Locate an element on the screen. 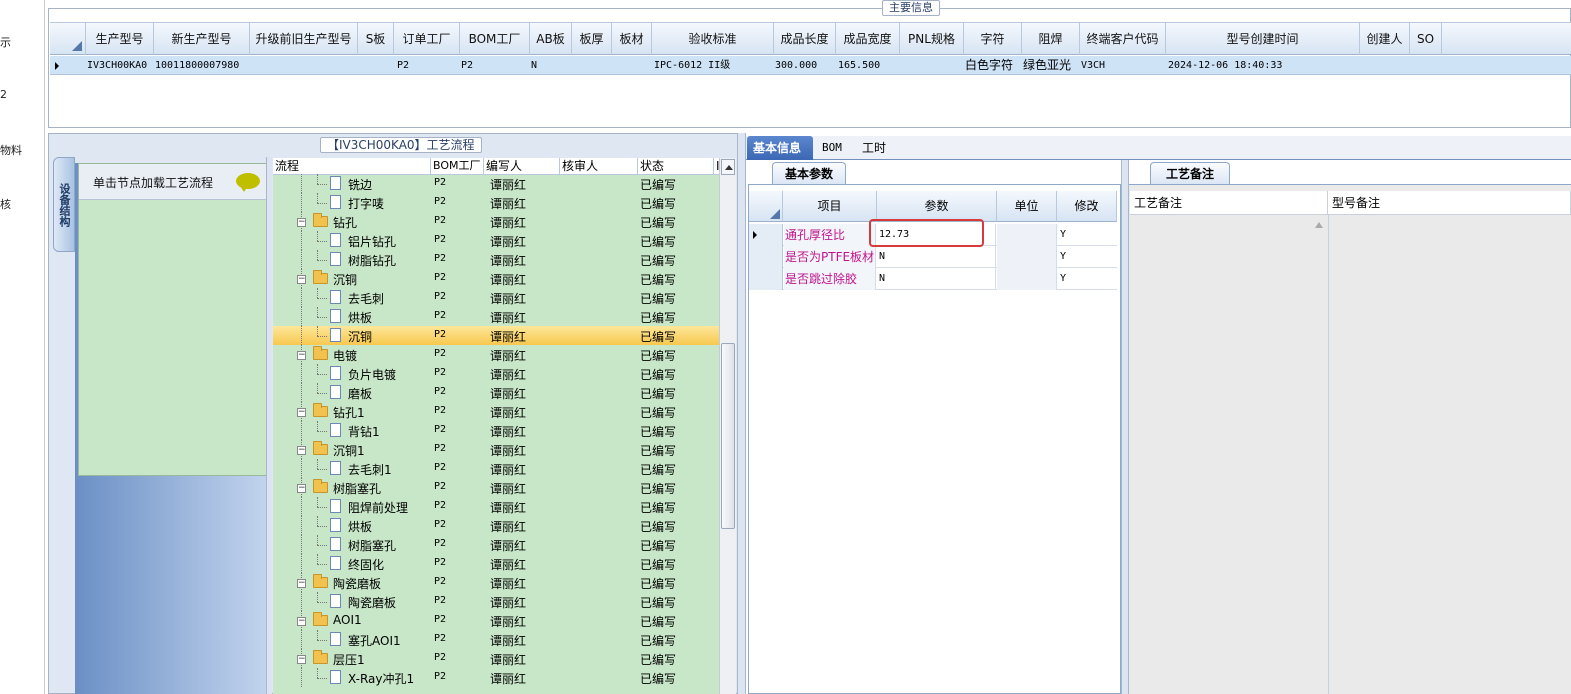 The width and height of the screenshot is (1571, 694). splitter-left is located at coordinates (269, 425).